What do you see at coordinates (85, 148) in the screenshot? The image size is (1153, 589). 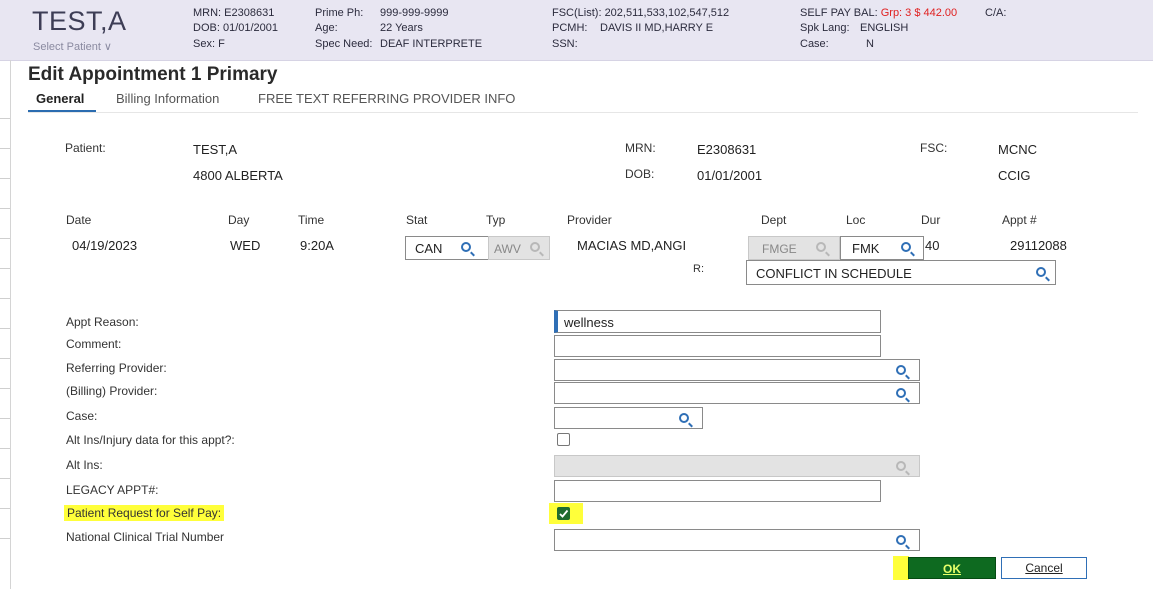 I see `patient-label: Patient:` at bounding box center [85, 148].